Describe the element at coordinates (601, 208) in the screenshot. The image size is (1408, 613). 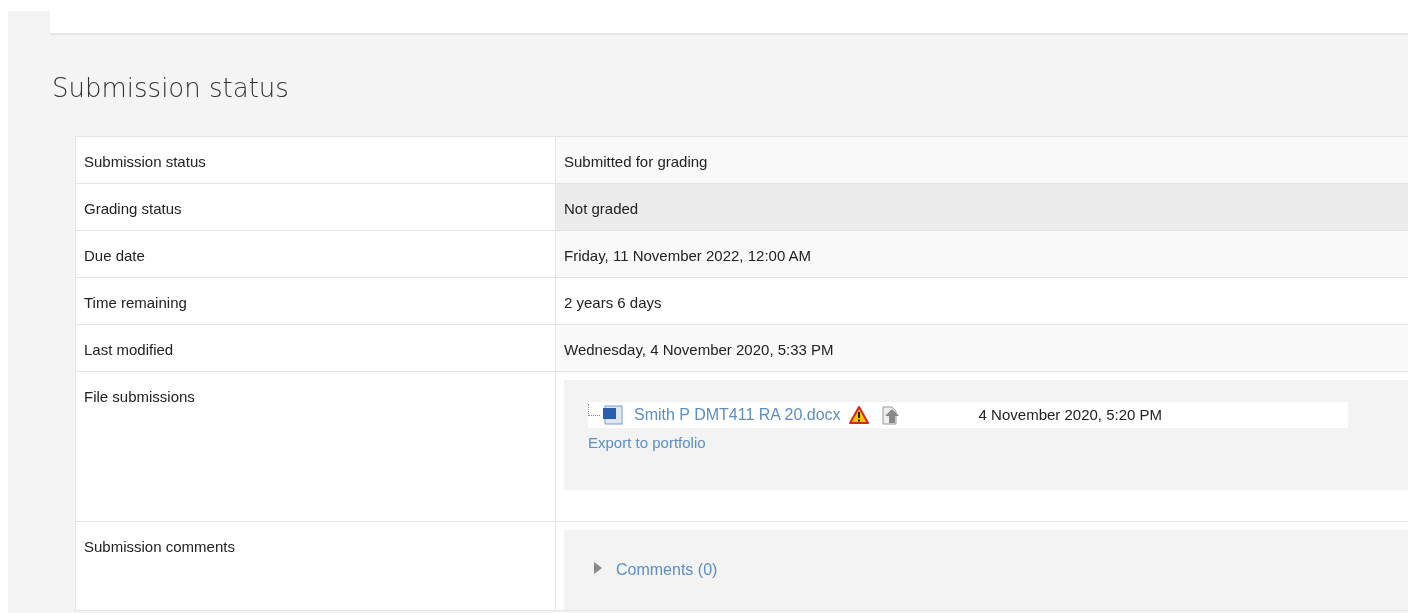
I see `row-value: Not graded` at that location.